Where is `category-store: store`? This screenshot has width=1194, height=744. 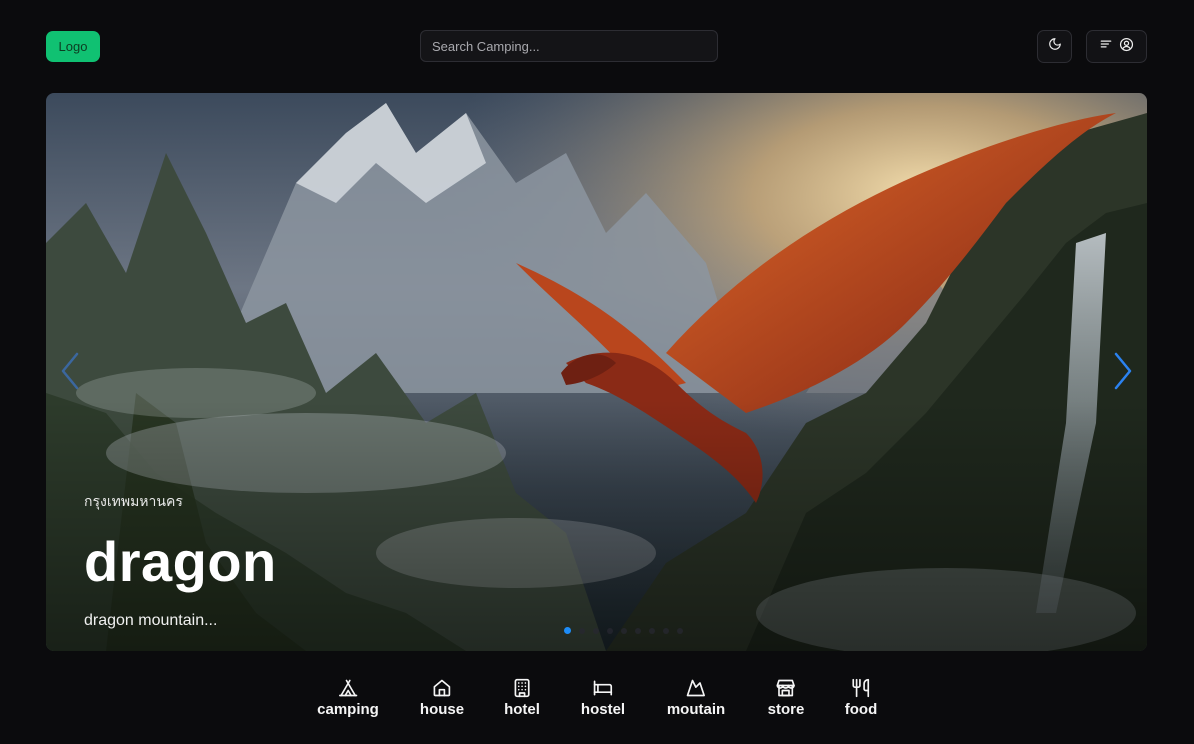
category-store: store is located at coordinates (786, 697).